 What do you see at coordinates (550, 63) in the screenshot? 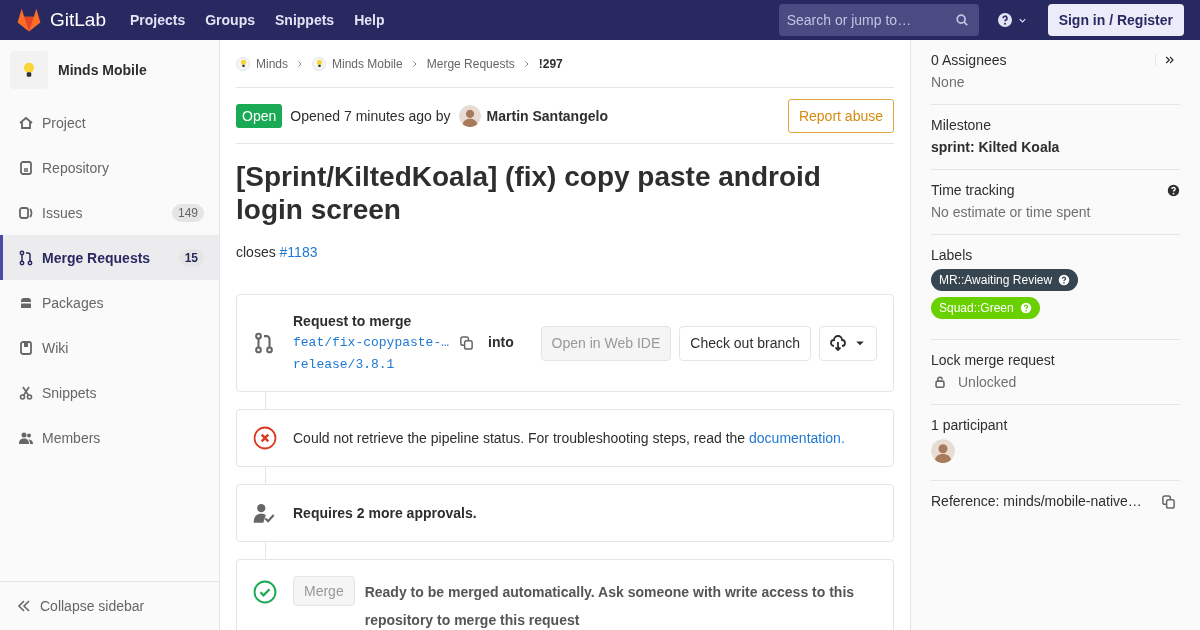
I see `breadcrumb-link: !297` at bounding box center [550, 63].